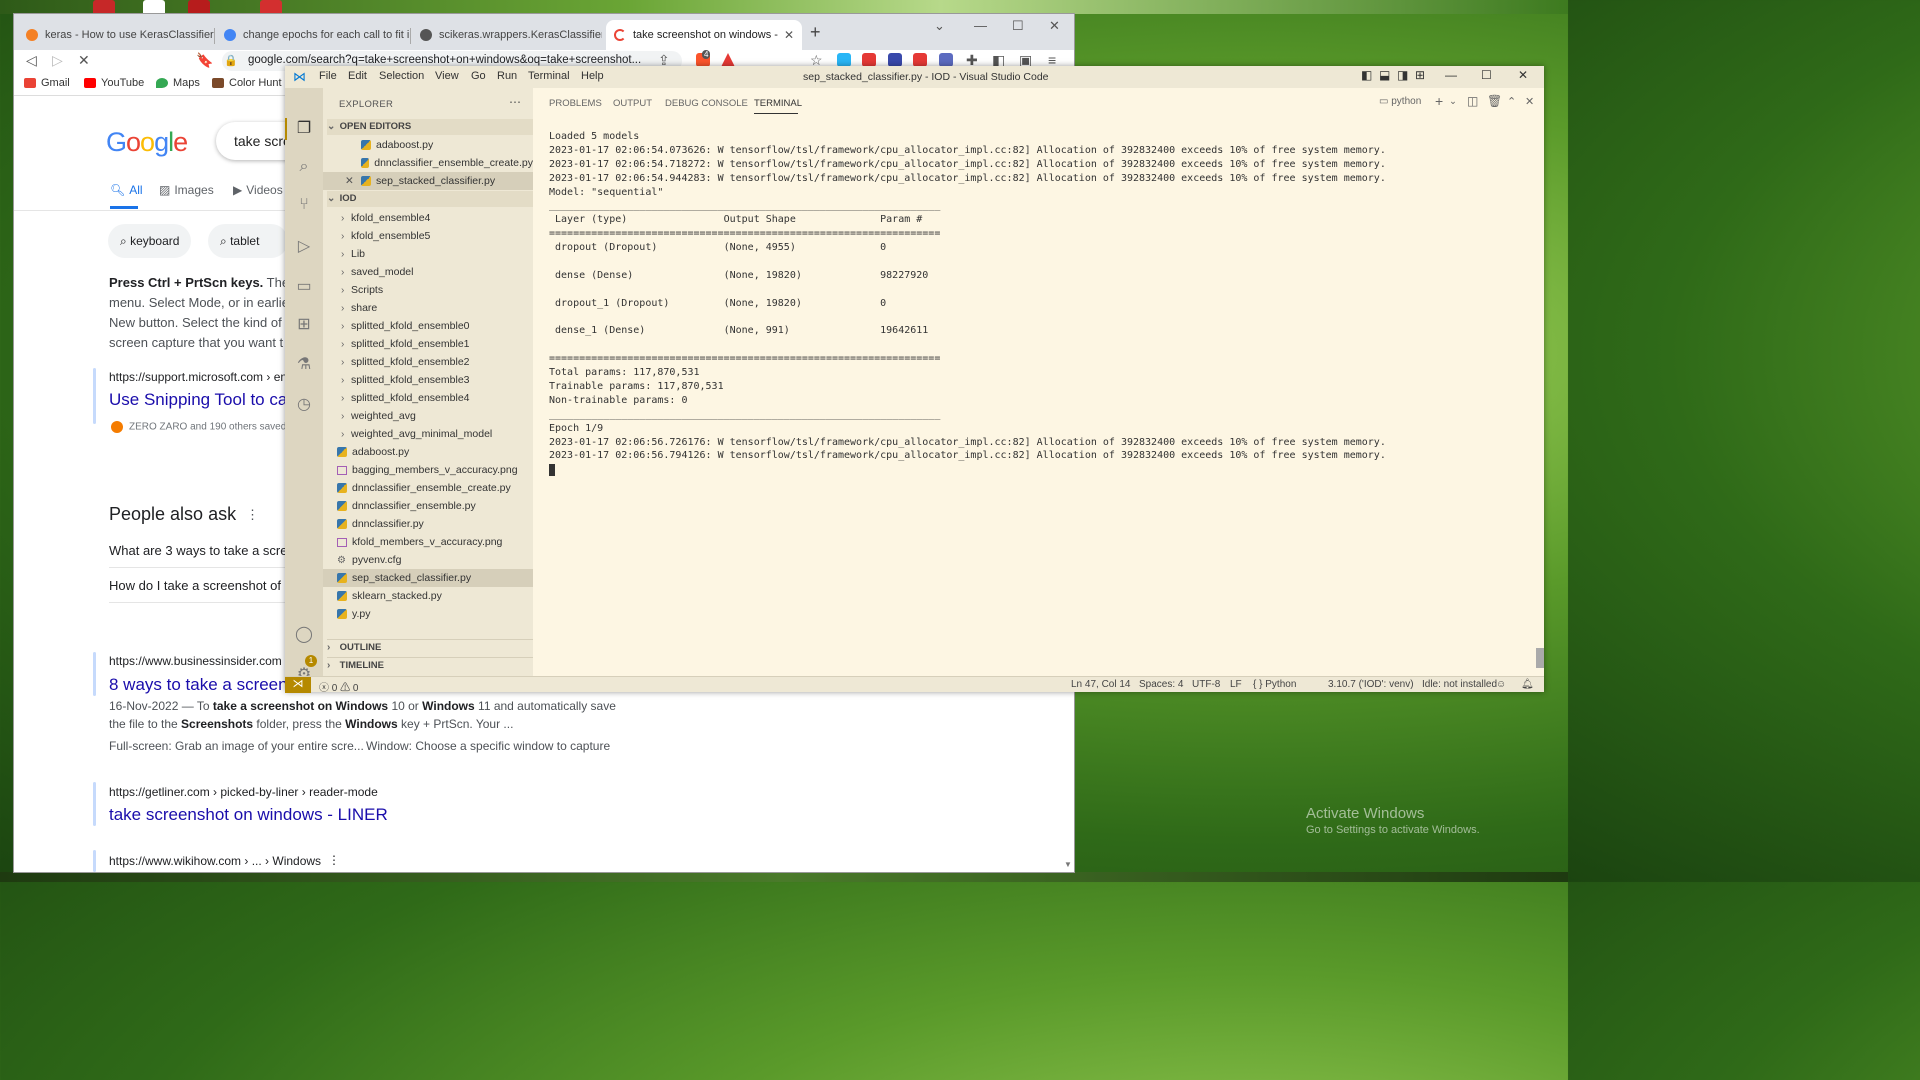  Describe the element at coordinates (787, 35) in the screenshot. I see `close-tab-icon: ✕` at that location.